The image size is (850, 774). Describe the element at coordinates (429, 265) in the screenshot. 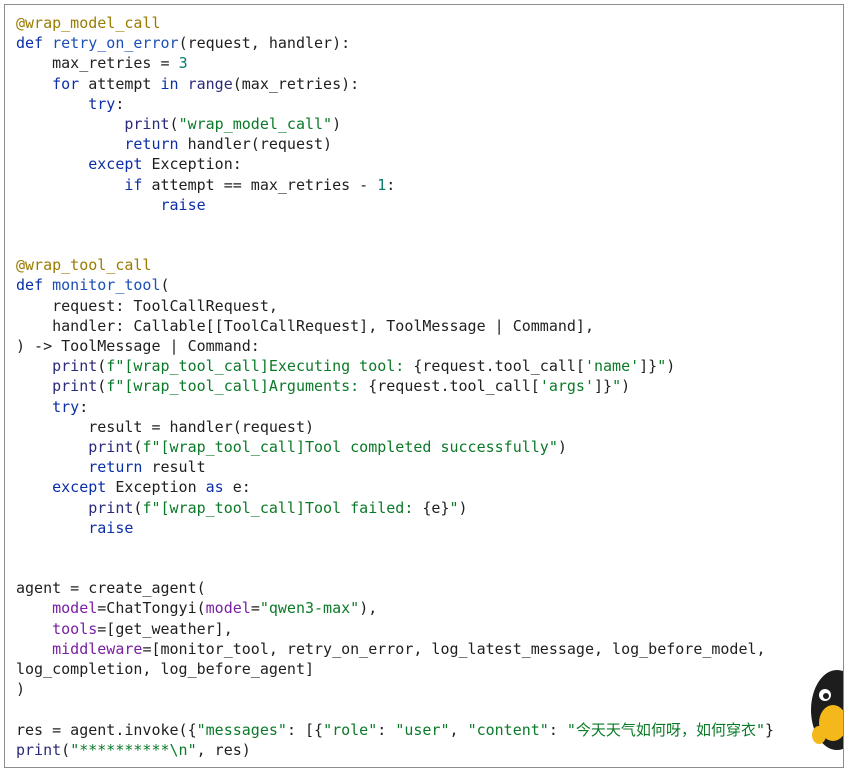

I see `code-line: @wrap_tool_call` at that location.